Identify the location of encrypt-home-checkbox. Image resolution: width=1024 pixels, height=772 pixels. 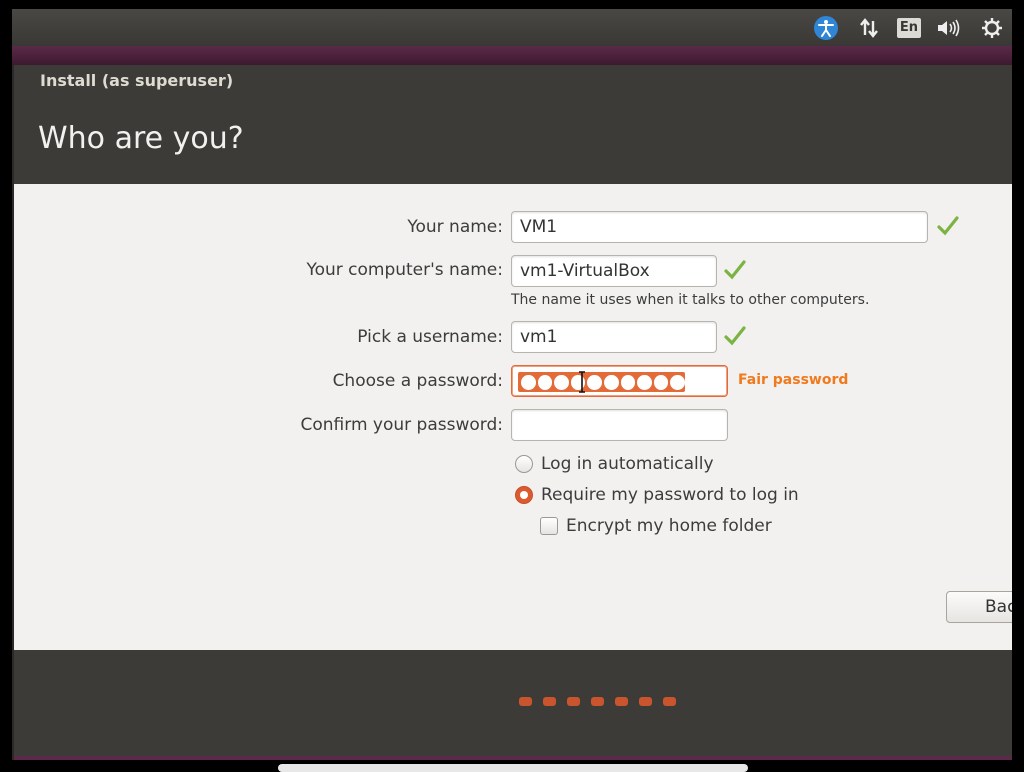
(549, 526).